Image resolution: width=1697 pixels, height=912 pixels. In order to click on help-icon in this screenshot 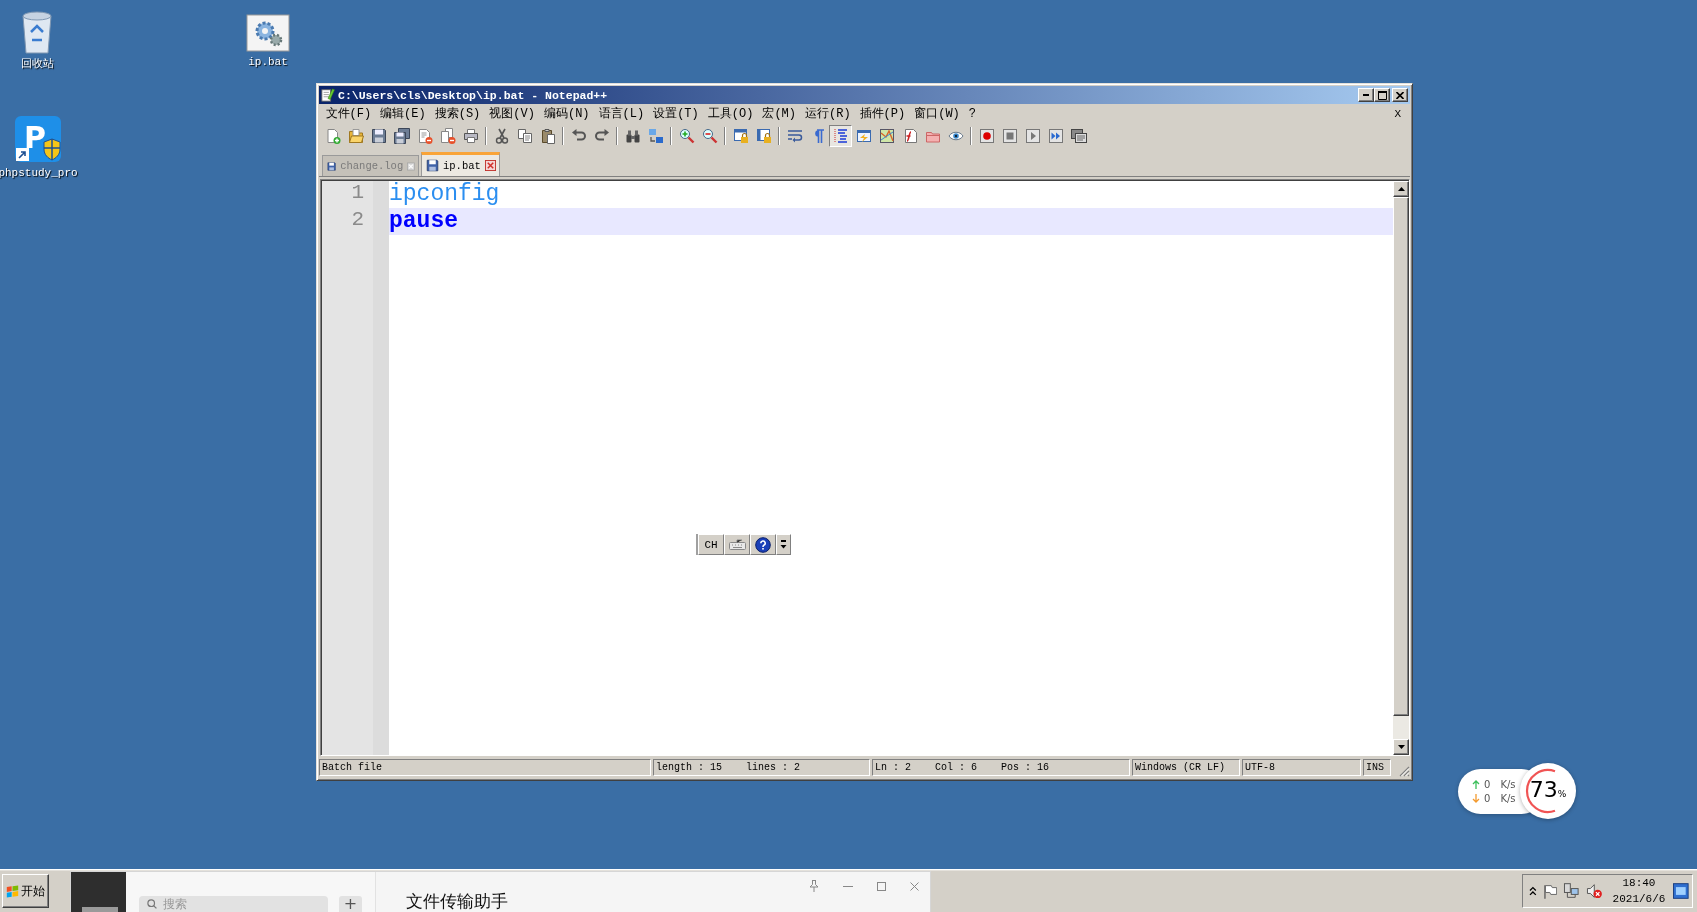, I will do `click(763, 544)`.